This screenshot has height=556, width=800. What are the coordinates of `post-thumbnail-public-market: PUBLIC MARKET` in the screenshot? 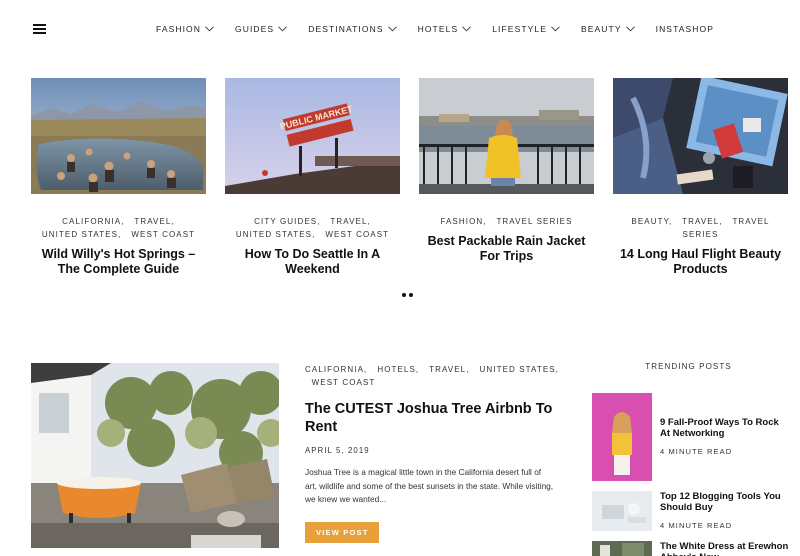 It's located at (312, 136).